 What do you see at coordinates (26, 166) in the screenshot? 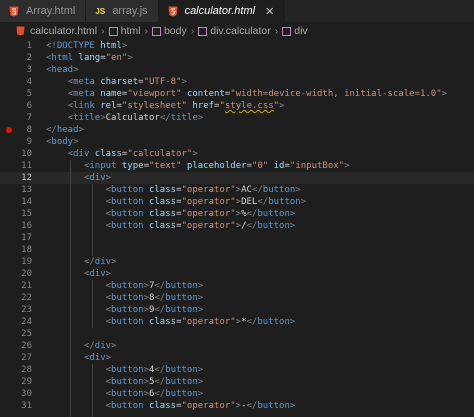
I see `line-number: 11` at bounding box center [26, 166].